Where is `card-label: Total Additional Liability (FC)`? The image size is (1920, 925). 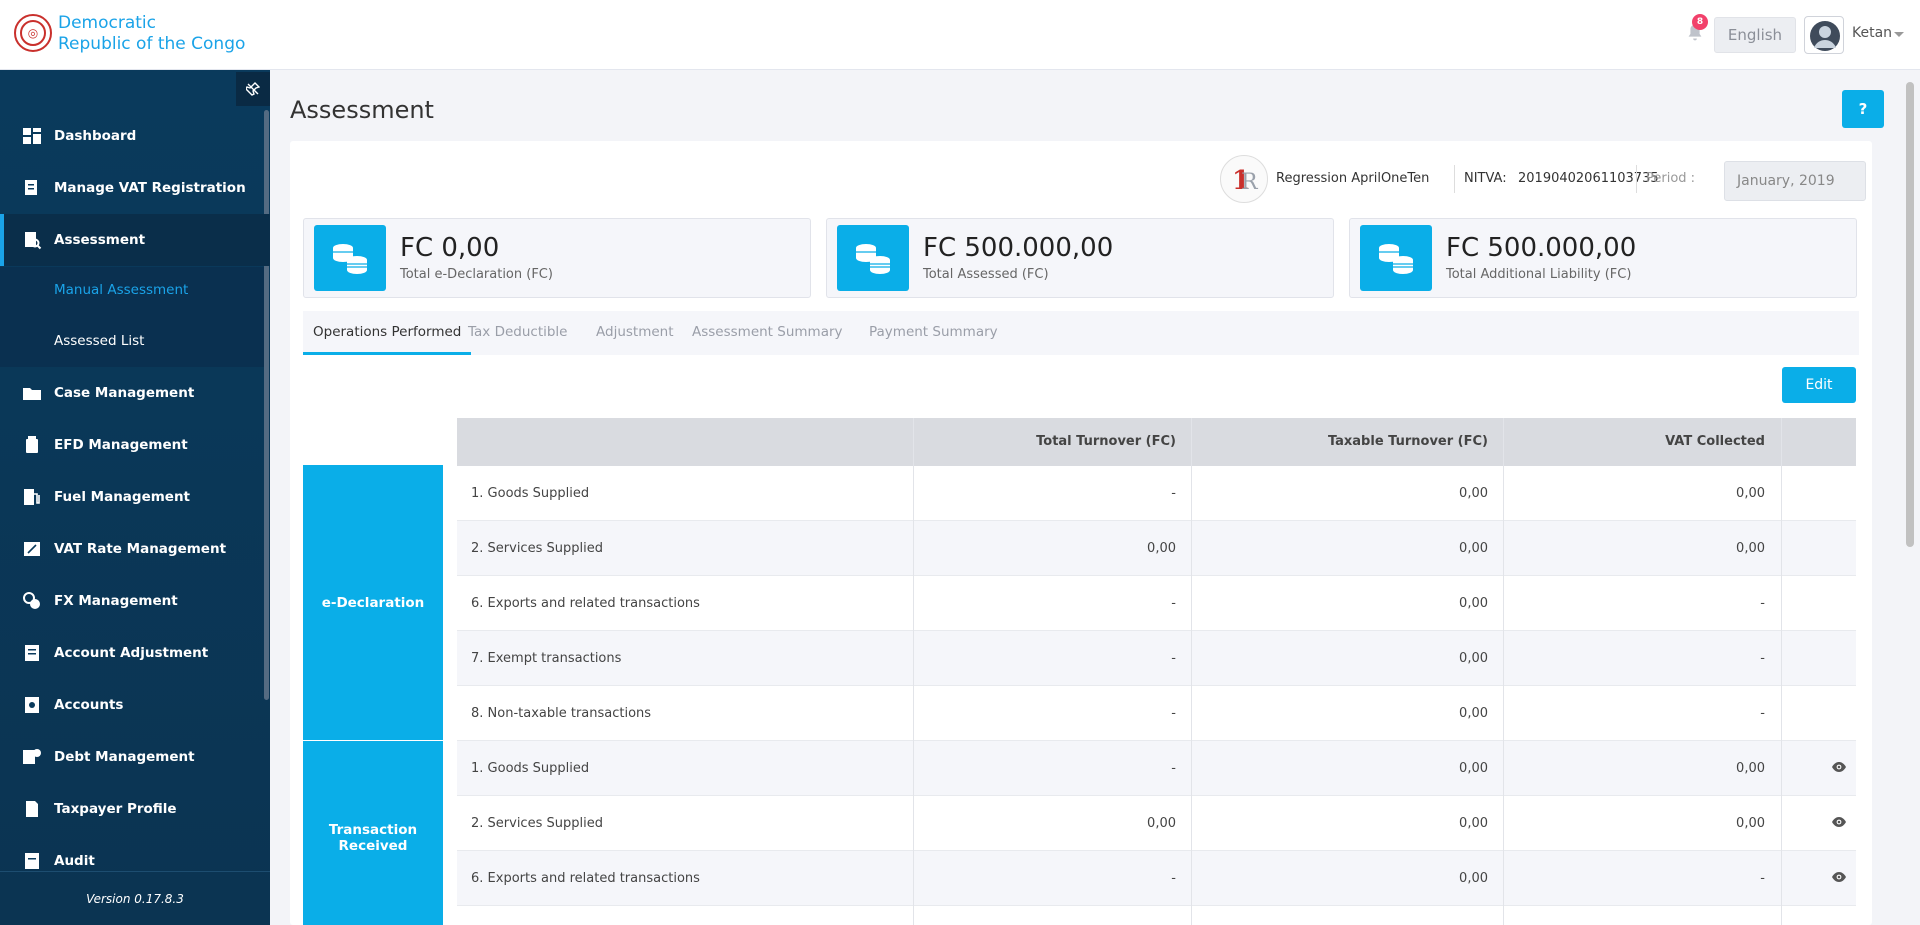
card-label: Total Additional Liability (FC) is located at coordinates (1539, 274).